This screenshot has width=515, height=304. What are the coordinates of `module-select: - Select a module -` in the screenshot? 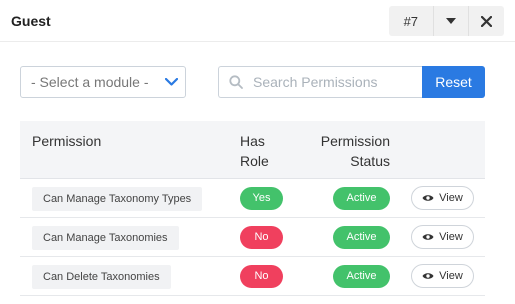 It's located at (103, 82).